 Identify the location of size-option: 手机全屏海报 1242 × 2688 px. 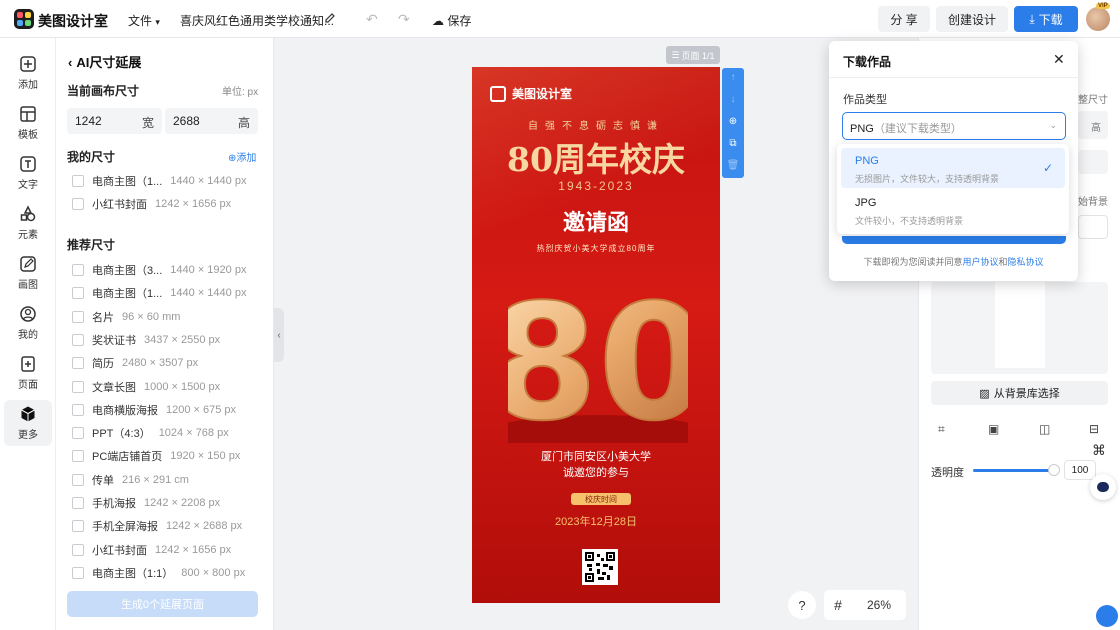
(157, 526).